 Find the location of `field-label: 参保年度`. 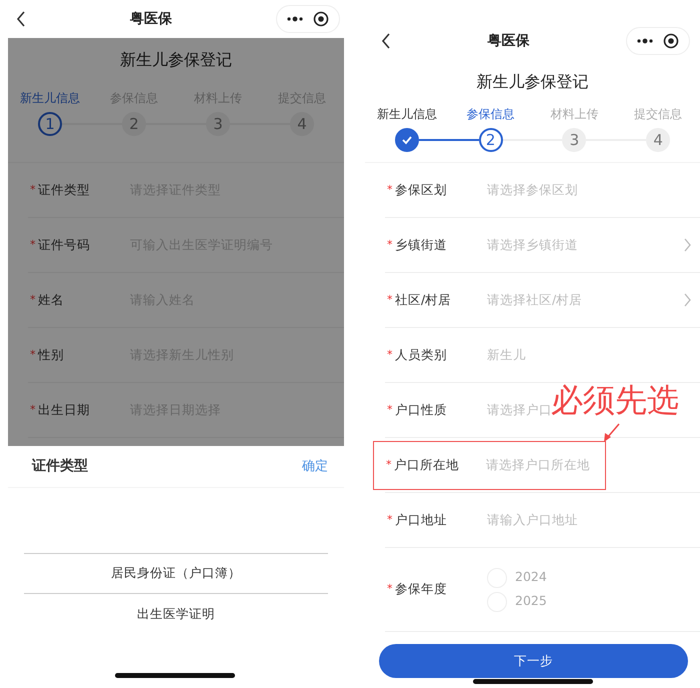

field-label: 参保年度 is located at coordinates (421, 589).